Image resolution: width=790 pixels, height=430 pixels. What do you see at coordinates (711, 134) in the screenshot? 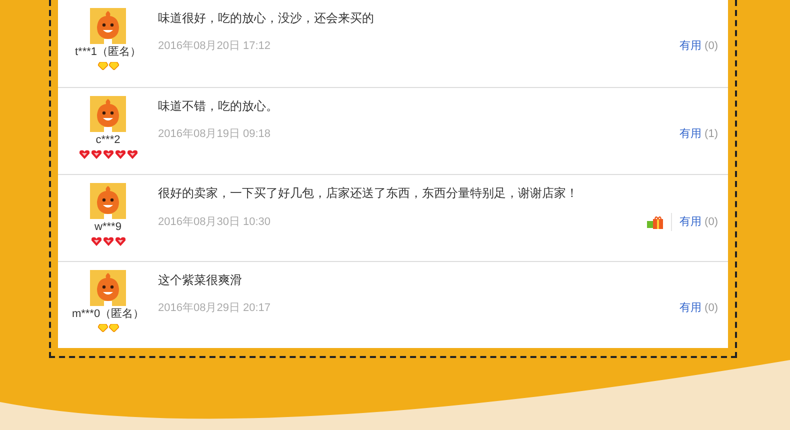
I see `useful-count: (1)` at bounding box center [711, 134].